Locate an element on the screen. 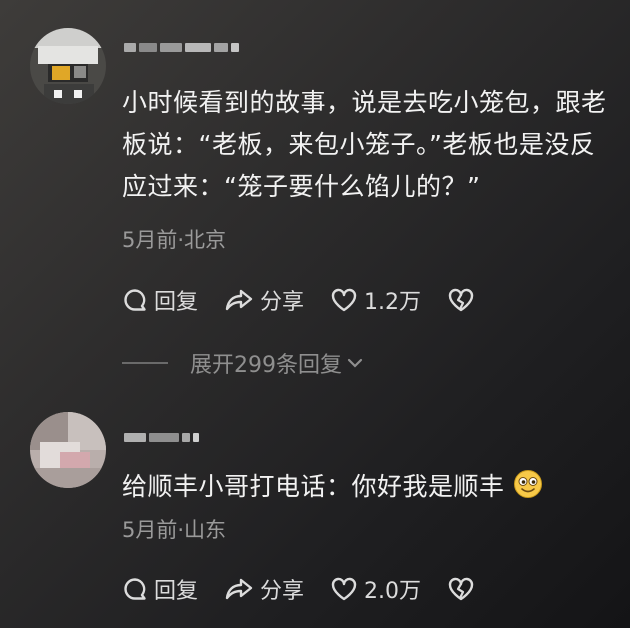 The width and height of the screenshot is (630, 628). like-count: 1.2万 is located at coordinates (393, 302).